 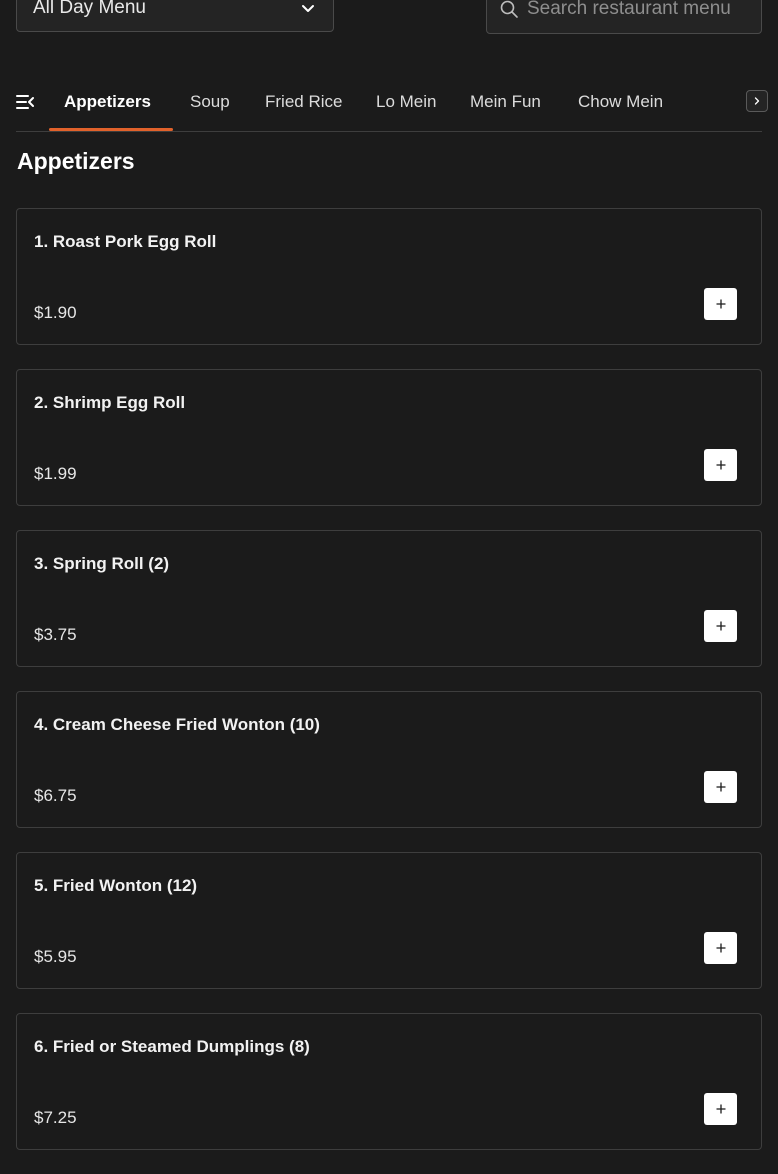 I want to click on search-icon, so click(x=509, y=9).